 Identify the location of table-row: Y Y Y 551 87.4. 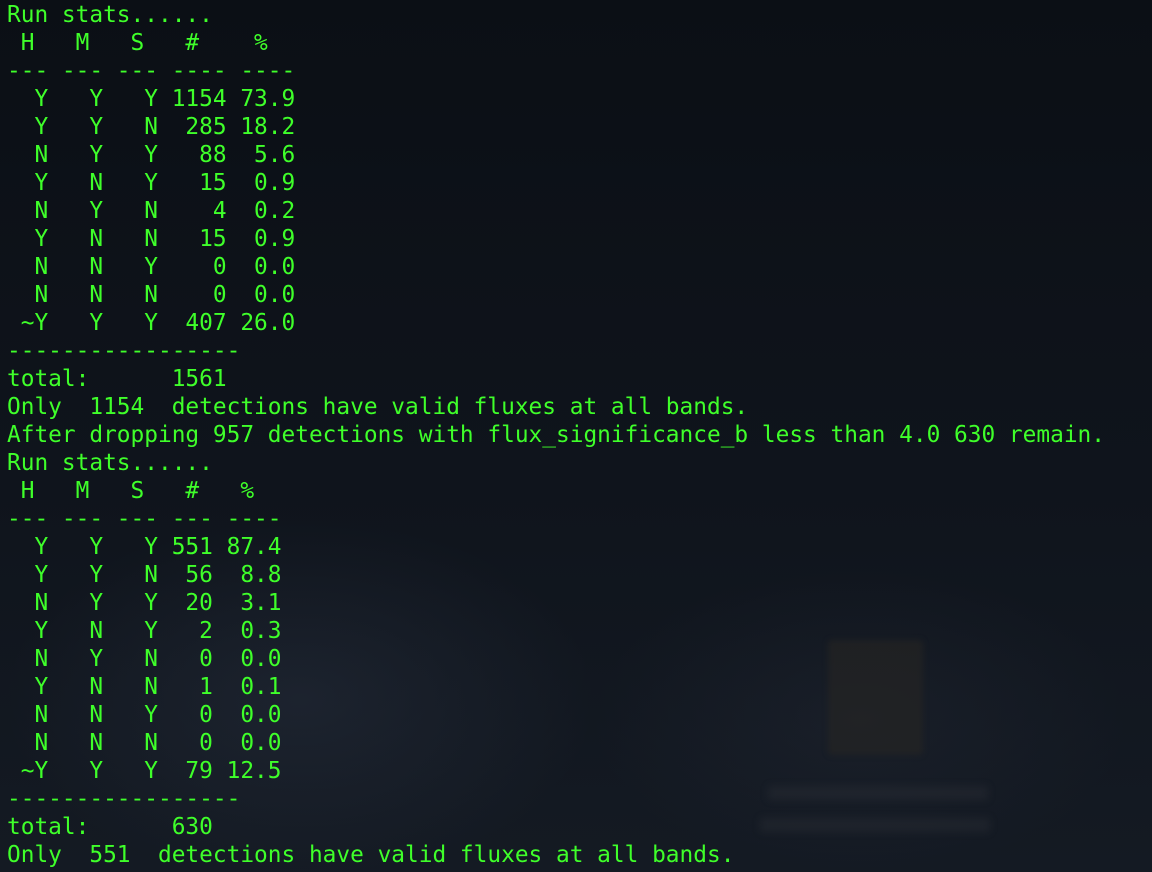
(144, 547).